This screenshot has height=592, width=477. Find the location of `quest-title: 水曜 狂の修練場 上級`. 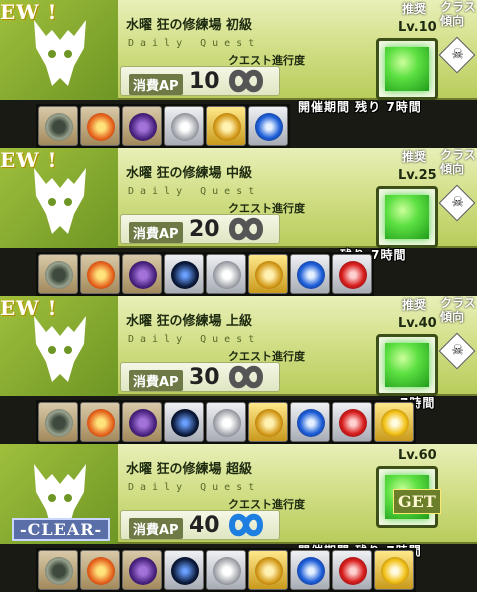

quest-title: 水曜 狂の修練場 上級 is located at coordinates (189, 321).